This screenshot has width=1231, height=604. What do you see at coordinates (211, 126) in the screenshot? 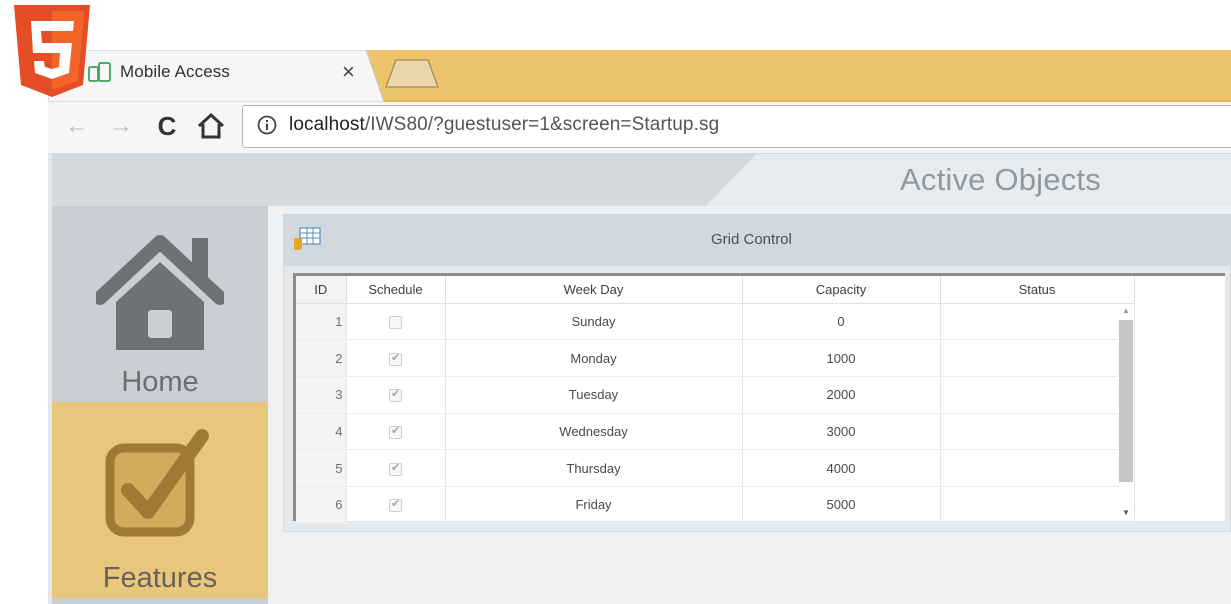
I see `home-icon` at bounding box center [211, 126].